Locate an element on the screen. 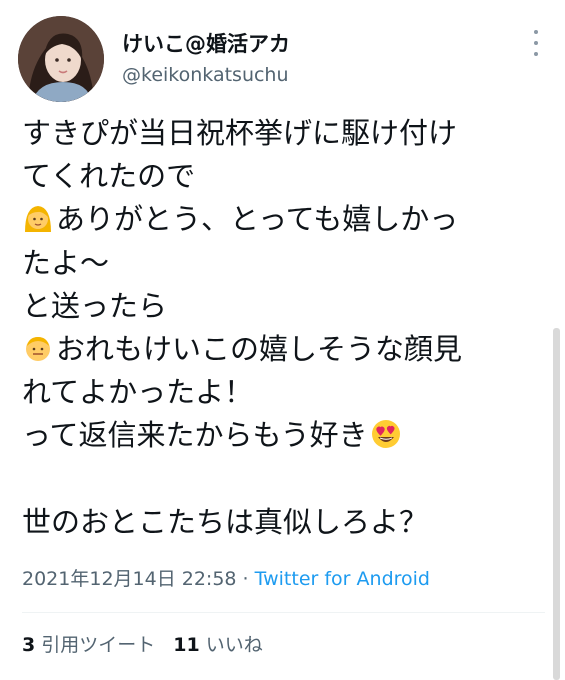  tweet-line: ありがとう、とっても嬉しかっ is located at coordinates (292, 219).